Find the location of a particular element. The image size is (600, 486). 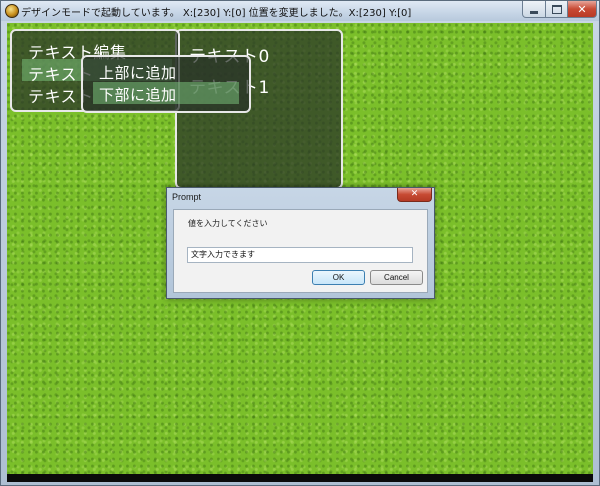

prompt-dialog: Prompt ✕ 値を入力してください 文字入力できます OK Cancel is located at coordinates (300, 243).